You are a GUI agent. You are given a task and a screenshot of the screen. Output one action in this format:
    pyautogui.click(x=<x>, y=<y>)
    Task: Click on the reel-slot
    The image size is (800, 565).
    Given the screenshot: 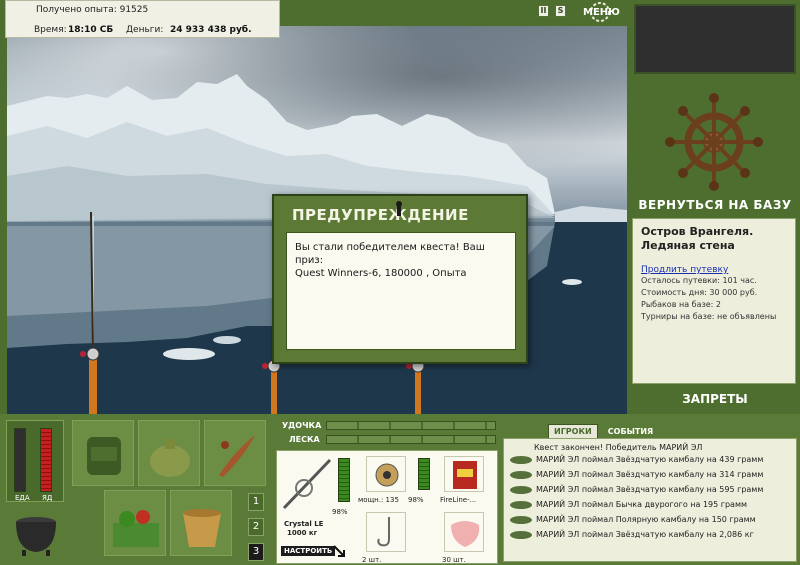 What is the action you would take?
    pyautogui.click(x=386, y=474)
    